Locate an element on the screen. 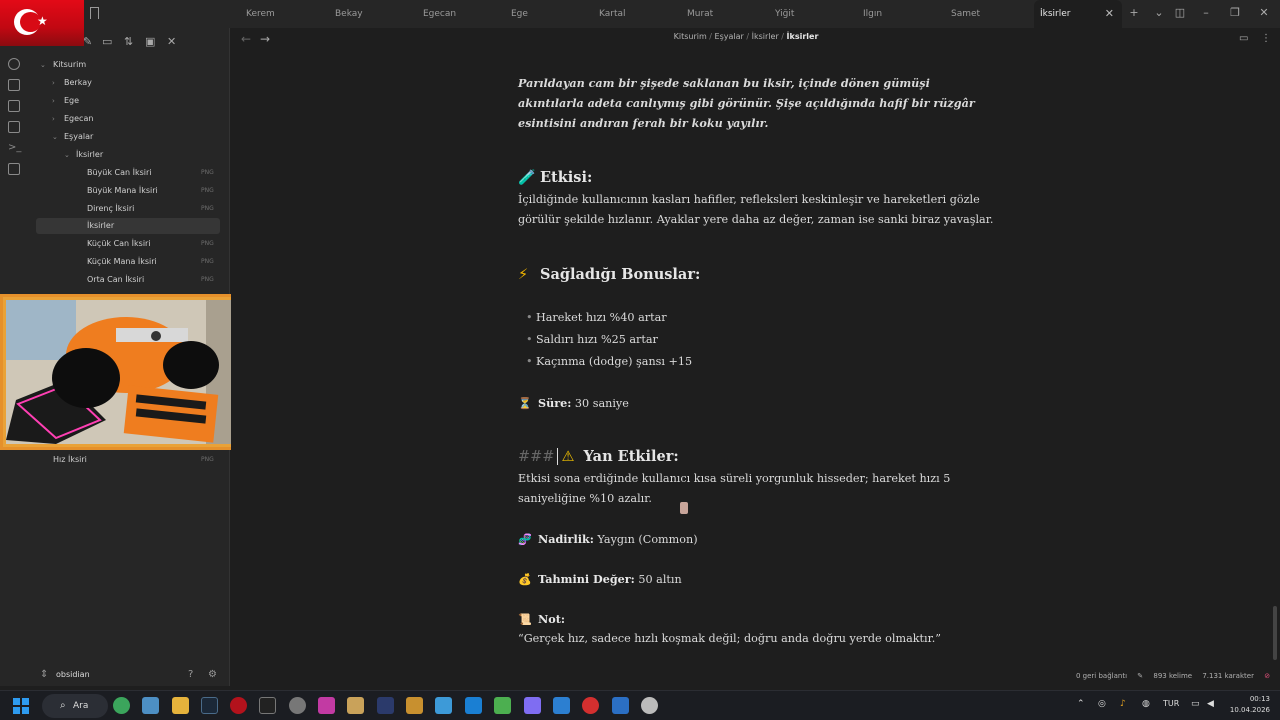 The height and width of the screenshot is (720, 1280). breadcrumb-item: İksirler is located at coordinates (765, 36).